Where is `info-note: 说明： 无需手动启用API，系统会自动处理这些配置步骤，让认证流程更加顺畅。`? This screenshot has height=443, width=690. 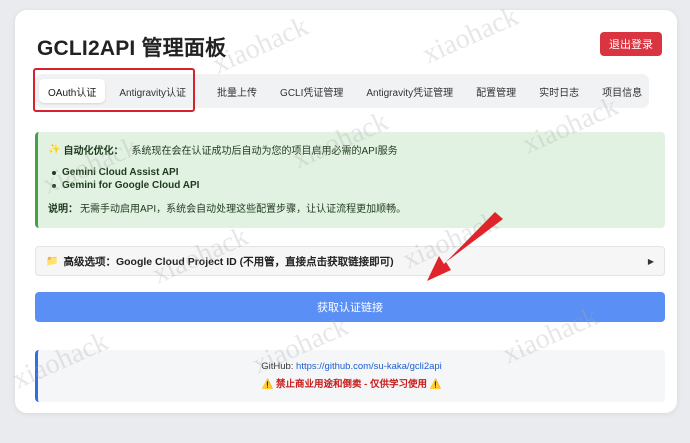
info-note: 说明： 无需手动启用API，系统会自动处理这些配置步骤，让认证流程更加顺畅。 is located at coordinates (351, 207).